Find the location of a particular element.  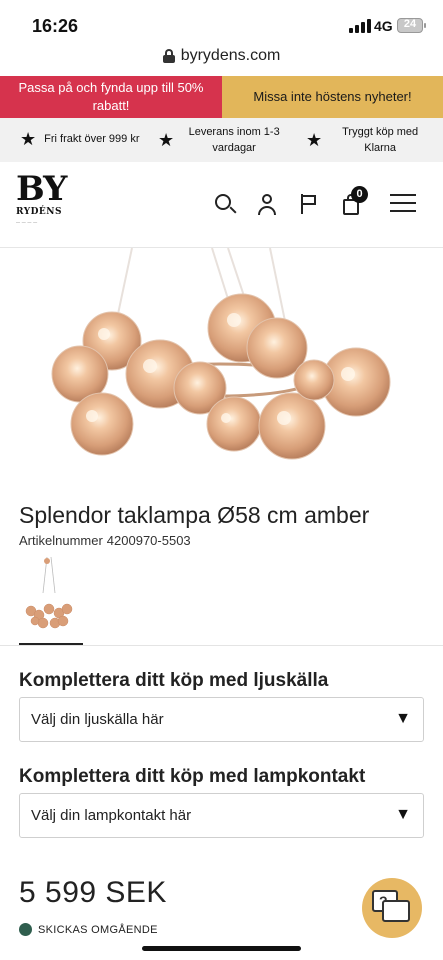

lock-icon is located at coordinates (168, 56).